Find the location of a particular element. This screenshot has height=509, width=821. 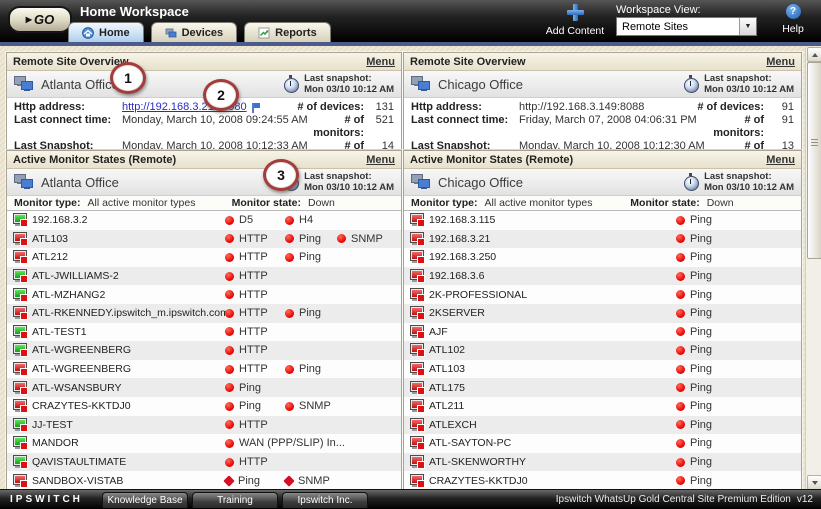

device-name: ATL-WGREENBERG is located at coordinates (81, 369).